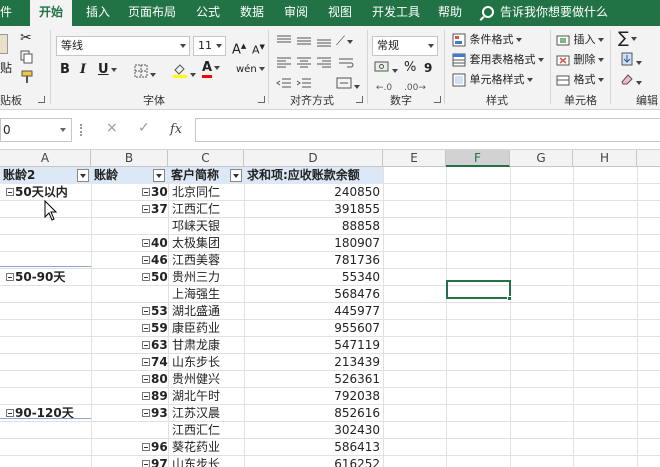 The height and width of the screenshot is (467, 660). What do you see at coordinates (129, 430) in the screenshot?
I see `cell-age` at bounding box center [129, 430].